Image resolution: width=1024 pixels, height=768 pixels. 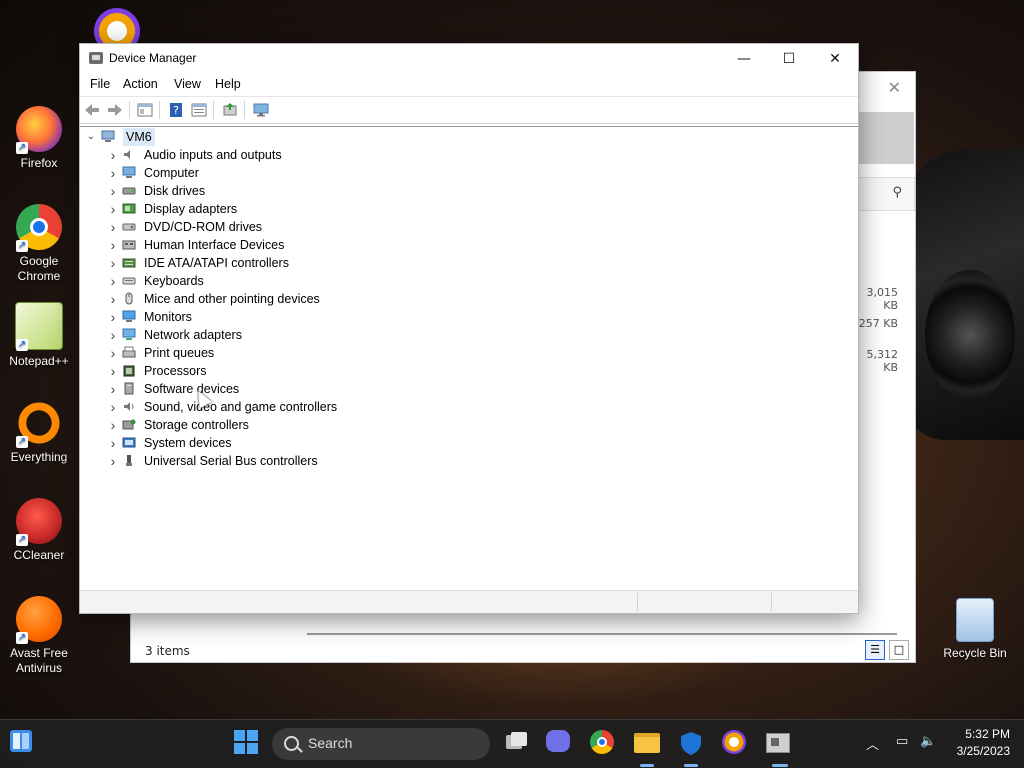 I want to click on desktop-icon-label: Notepad++, so click(x=39, y=361).